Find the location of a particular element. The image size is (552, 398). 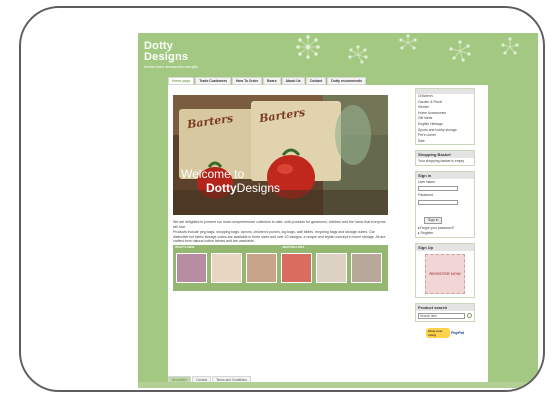

search-input: Search item is located at coordinates (441, 315).